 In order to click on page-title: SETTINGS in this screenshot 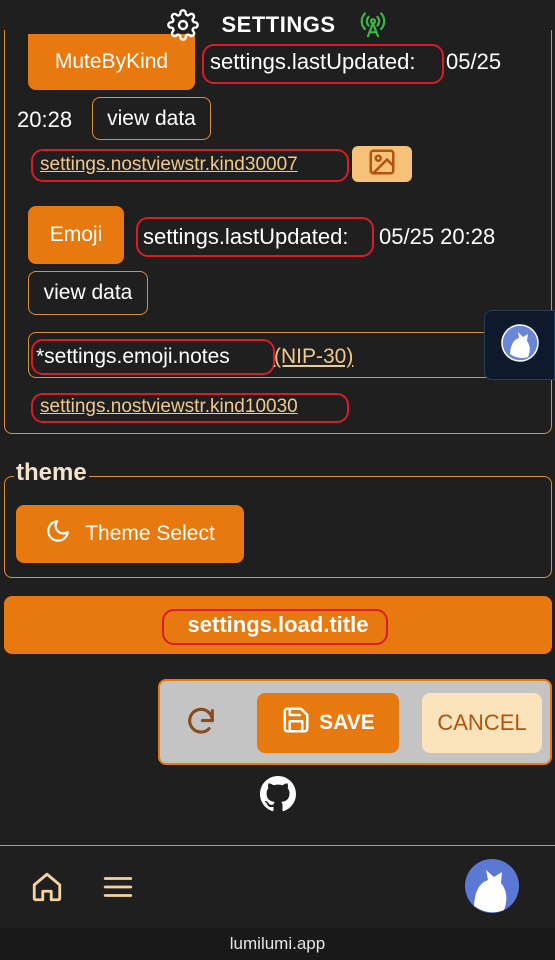, I will do `click(278, 24)`.